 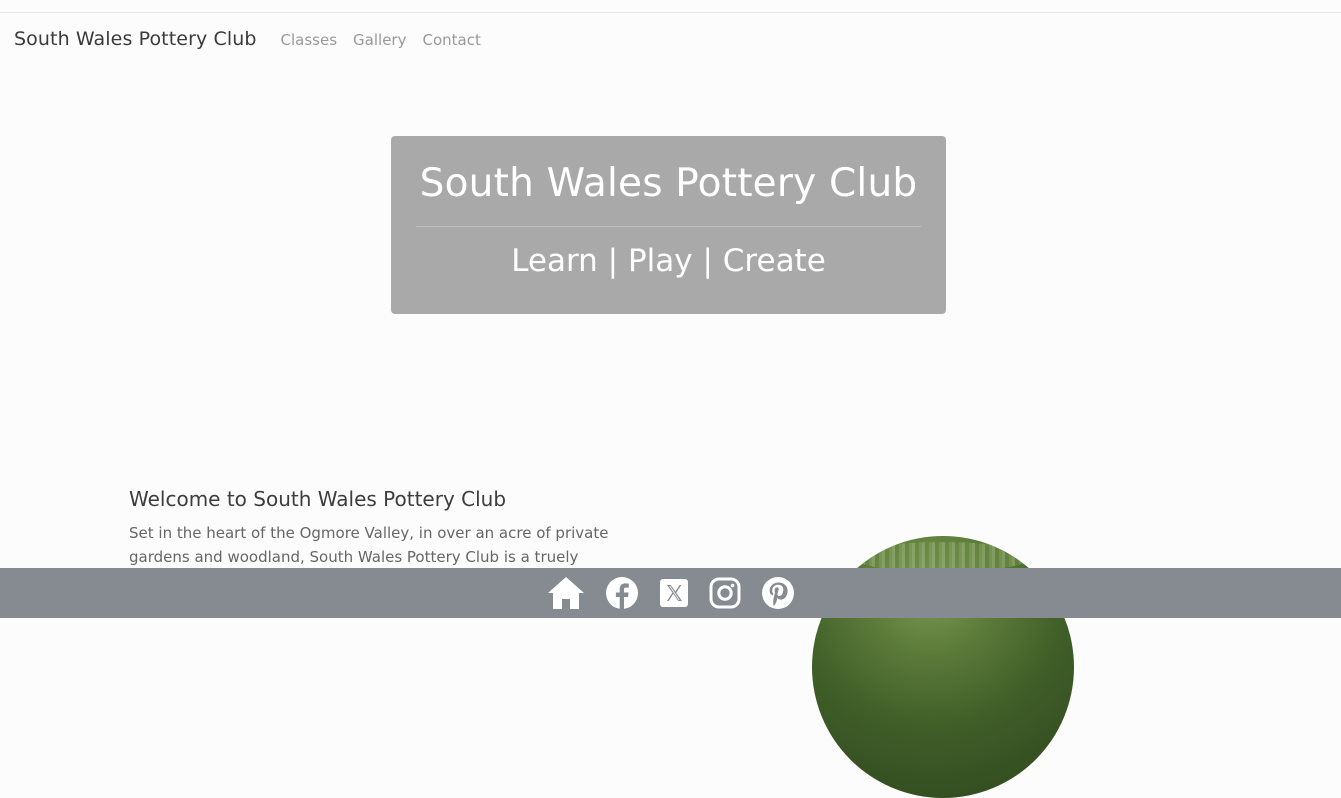 I want to click on instagram-icon, so click(x=725, y=593).